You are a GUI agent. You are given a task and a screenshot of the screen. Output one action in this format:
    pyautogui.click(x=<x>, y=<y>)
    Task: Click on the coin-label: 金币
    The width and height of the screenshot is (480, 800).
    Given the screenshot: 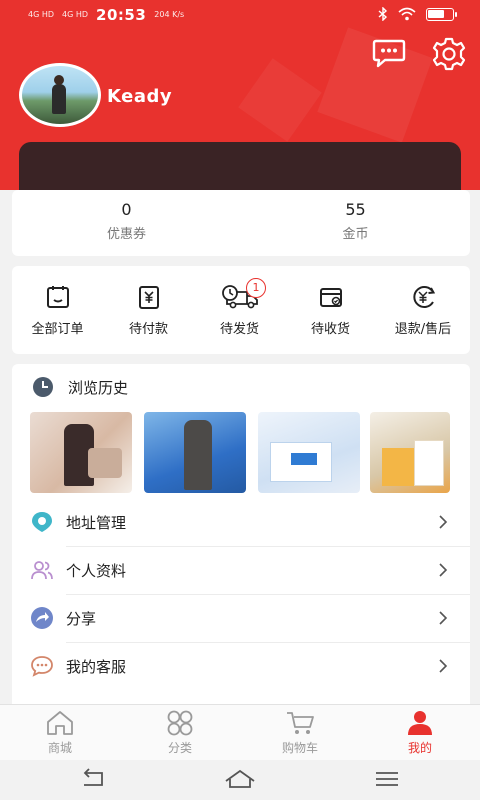 What is the action you would take?
    pyautogui.click(x=355, y=234)
    